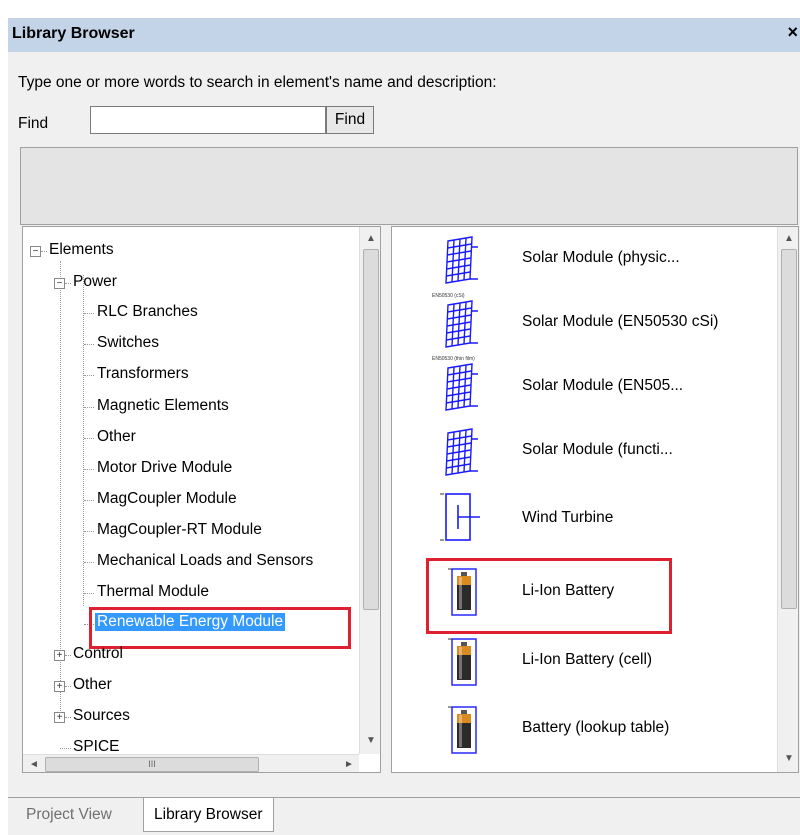  I want to click on tree-item-other-group: Other, so click(92, 685).